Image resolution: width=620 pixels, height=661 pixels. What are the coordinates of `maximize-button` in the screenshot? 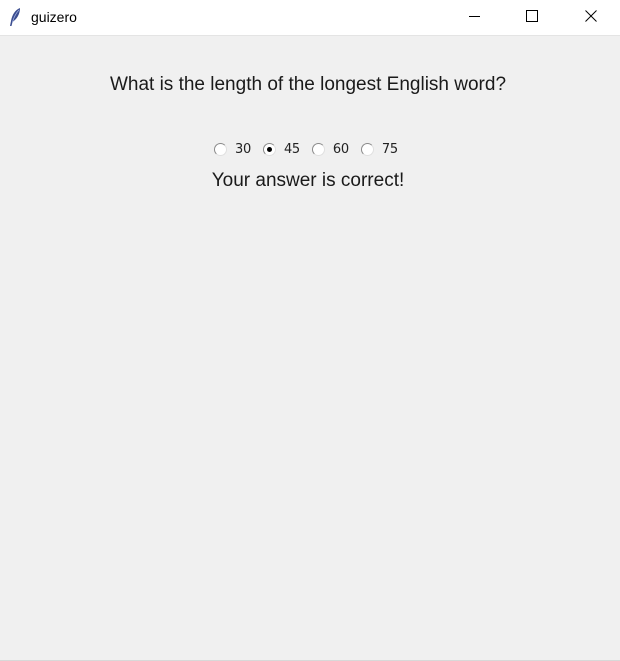 It's located at (532, 17).